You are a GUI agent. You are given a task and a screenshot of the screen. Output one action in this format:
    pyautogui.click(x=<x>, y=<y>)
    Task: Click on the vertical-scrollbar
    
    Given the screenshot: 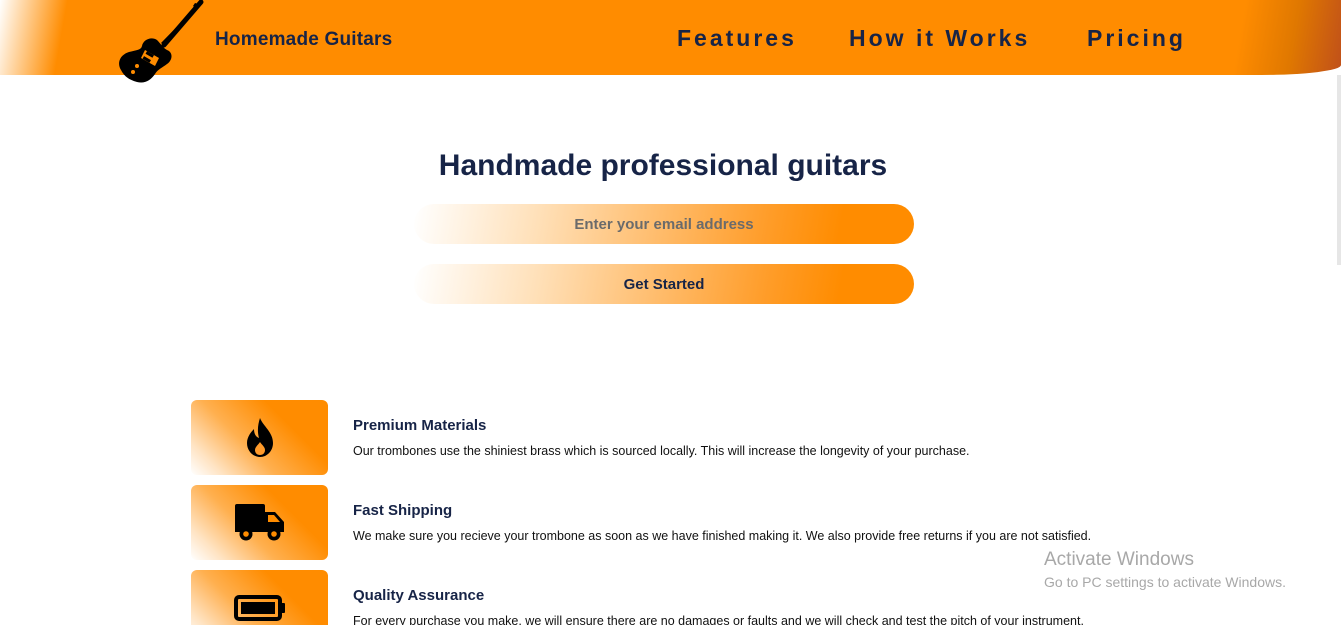 What is the action you would take?
    pyautogui.click(x=1339, y=170)
    